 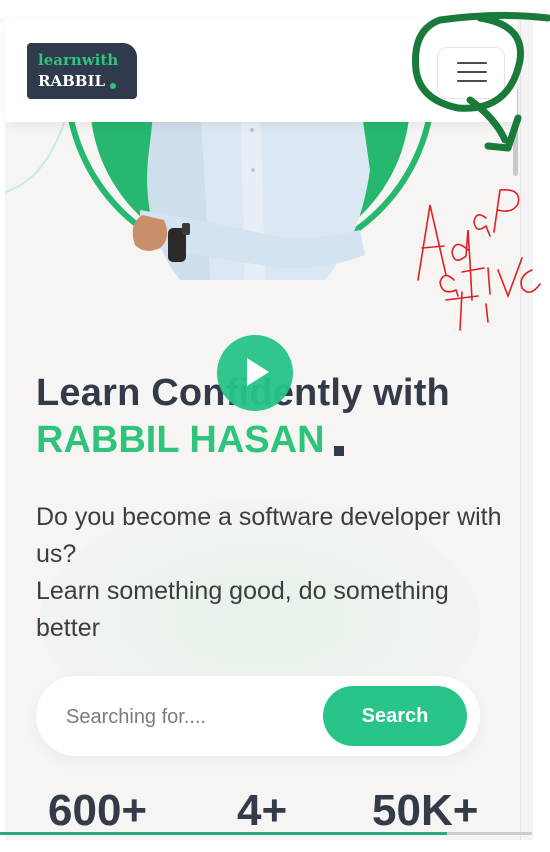 I want to click on stat-value-3: 50K+, so click(x=425, y=810).